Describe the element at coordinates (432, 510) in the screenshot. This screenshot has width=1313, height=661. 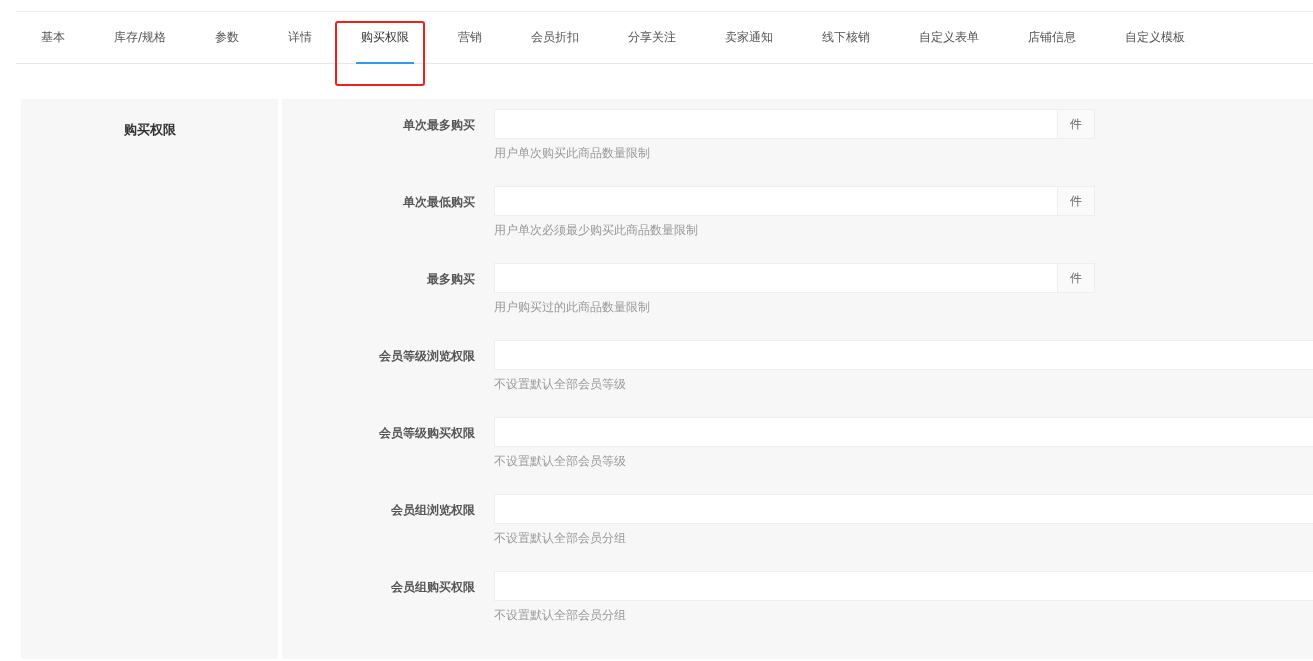
I see `field-label: 会员组浏览权限` at that location.